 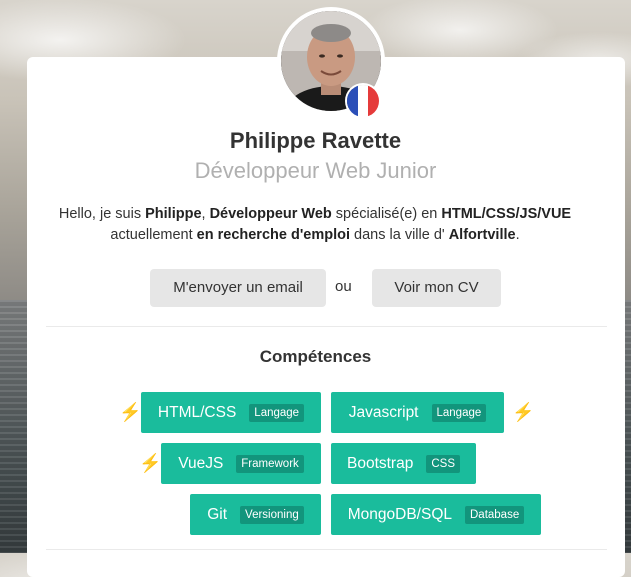 I want to click on skill-name: Javascript, so click(x=383, y=412).